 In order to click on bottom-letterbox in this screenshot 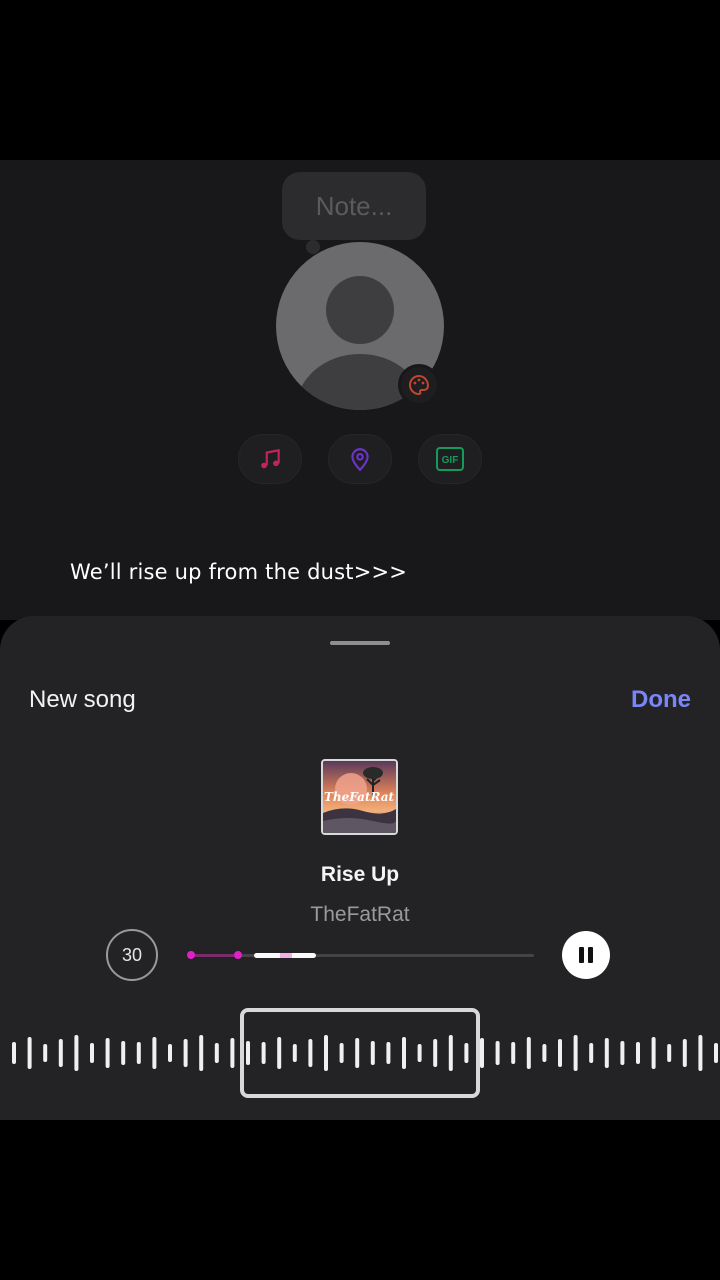, I will do `click(360, 1200)`.